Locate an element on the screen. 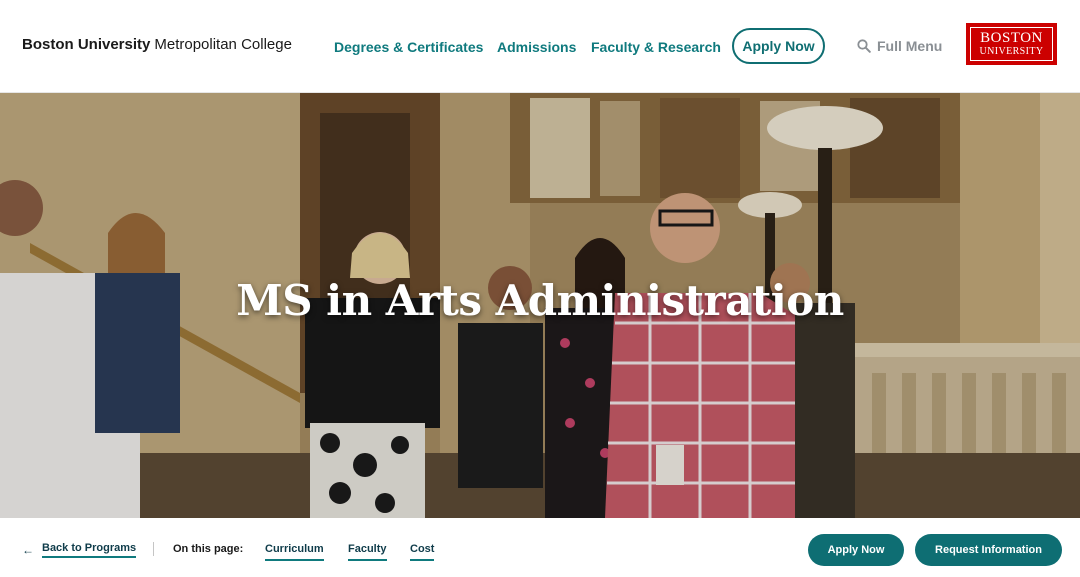 The image size is (1080, 577). request-information-button: Request Information is located at coordinates (988, 550).